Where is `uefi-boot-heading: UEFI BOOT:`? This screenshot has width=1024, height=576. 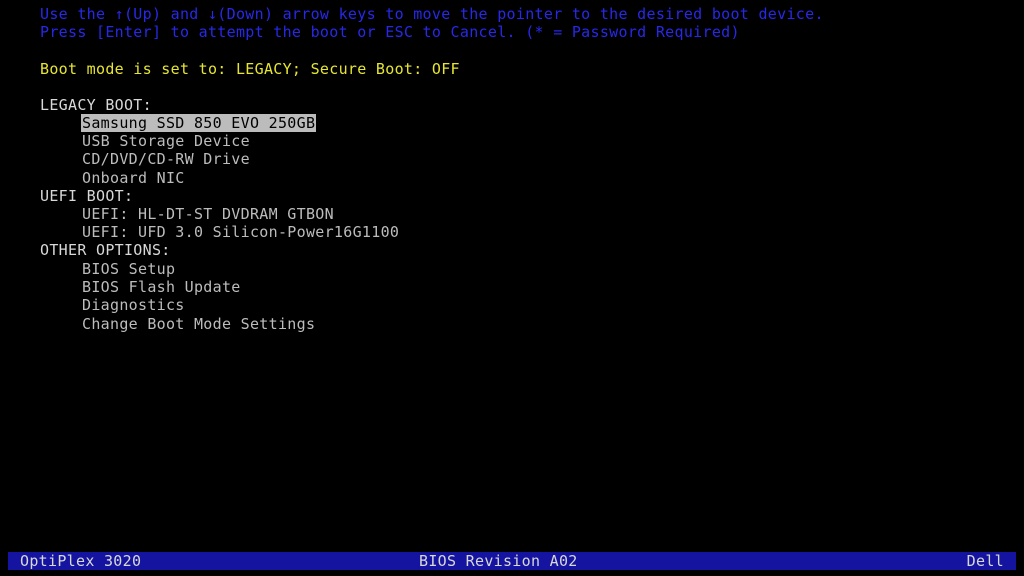 uefi-boot-heading: UEFI BOOT: is located at coordinates (87, 196).